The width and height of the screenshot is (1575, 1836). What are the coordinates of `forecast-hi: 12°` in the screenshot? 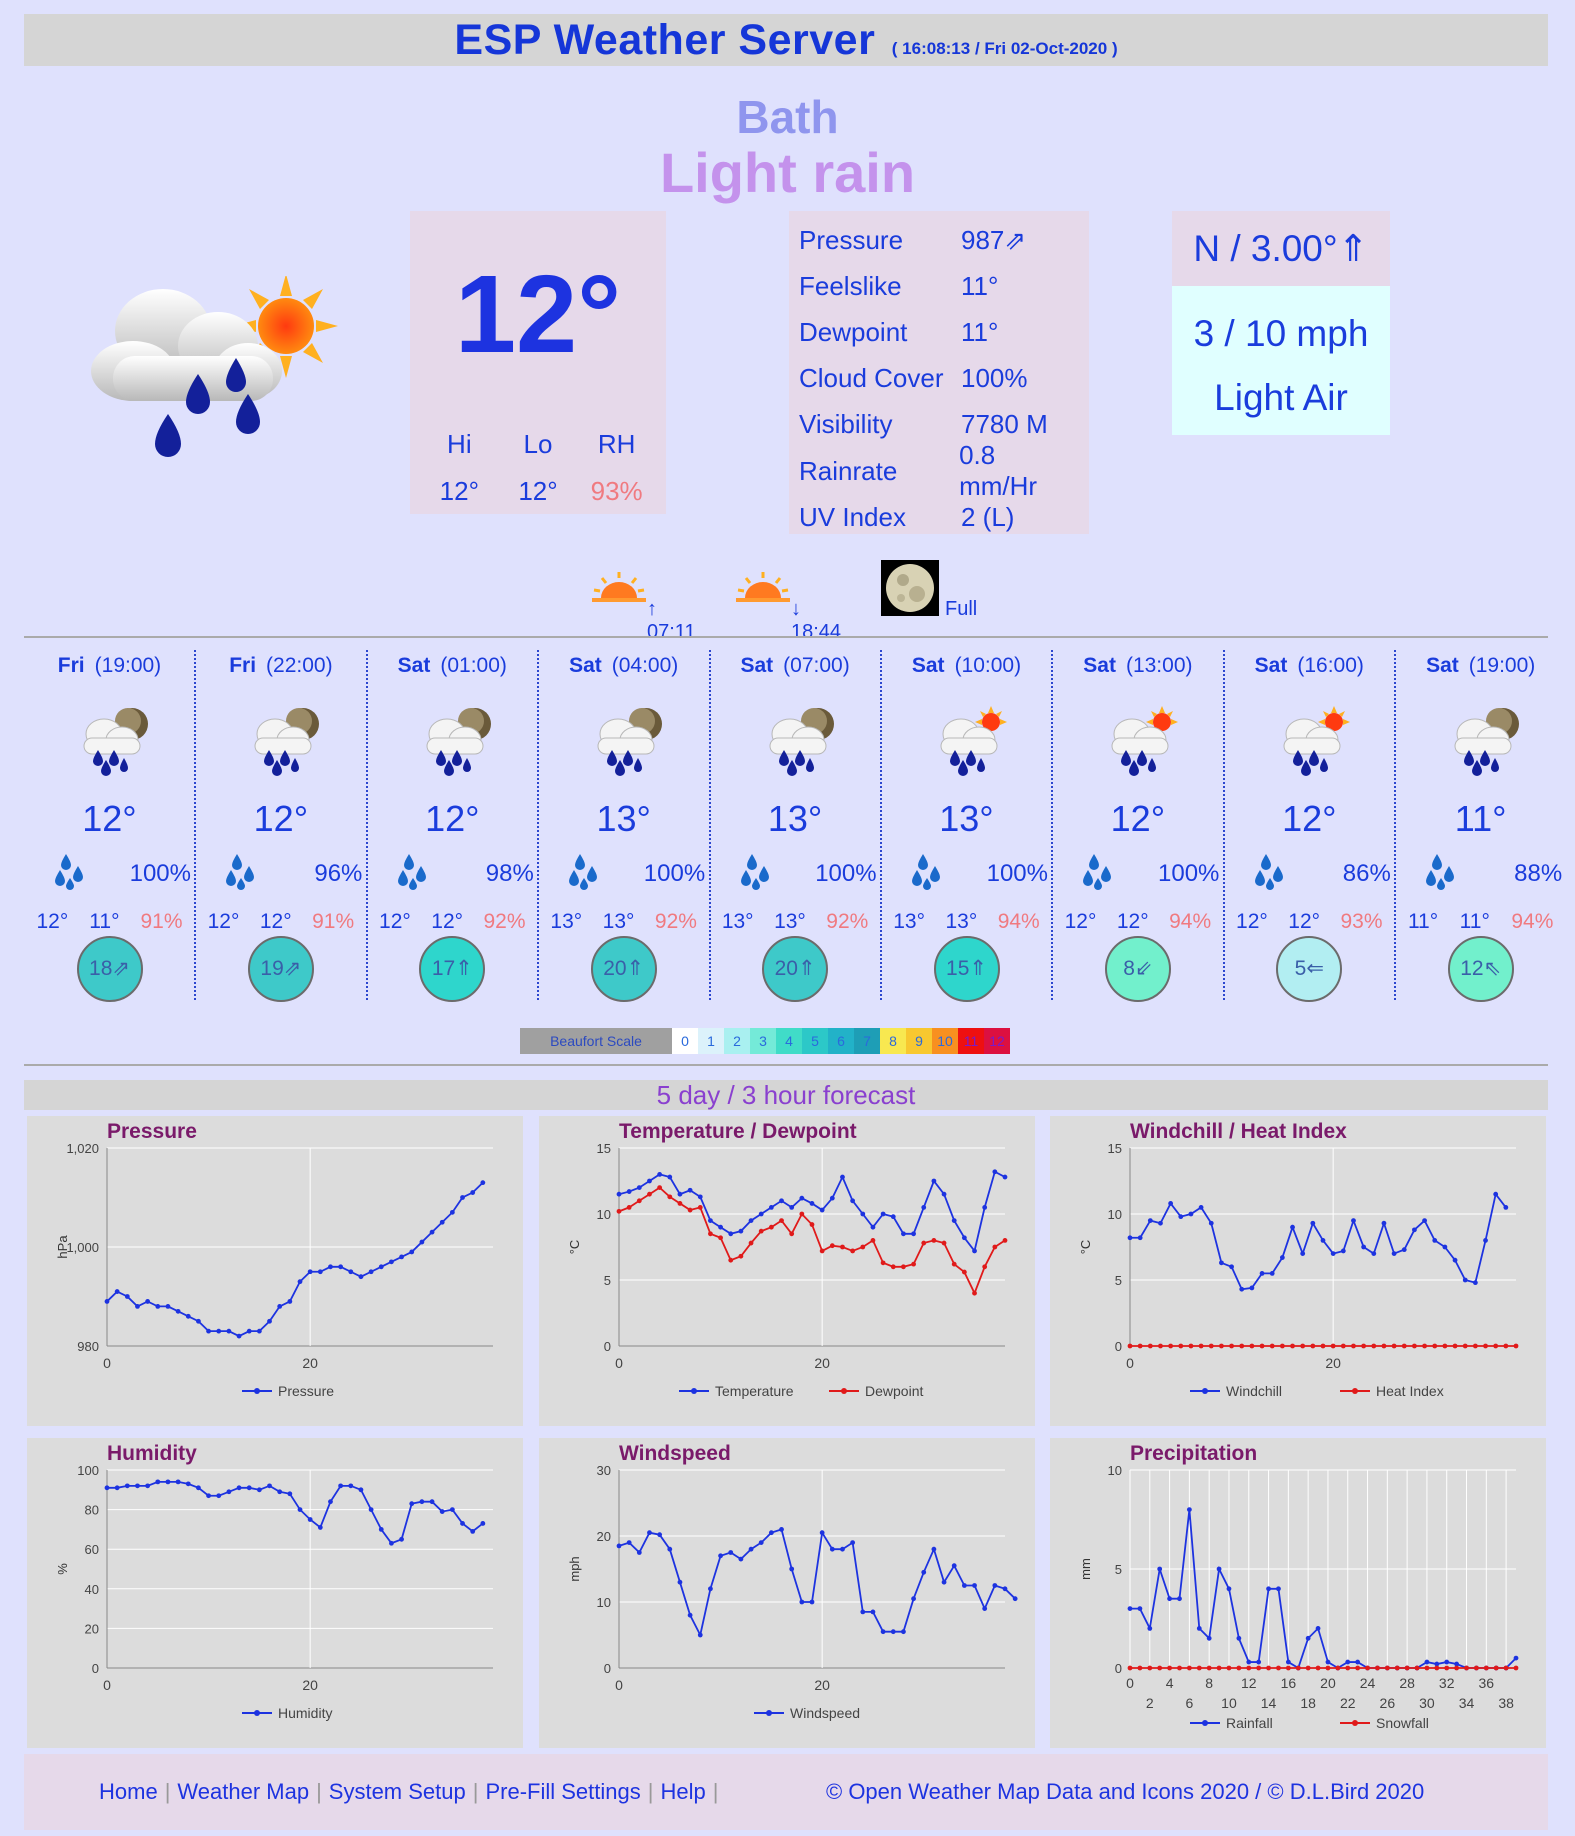 It's located at (1080, 921).